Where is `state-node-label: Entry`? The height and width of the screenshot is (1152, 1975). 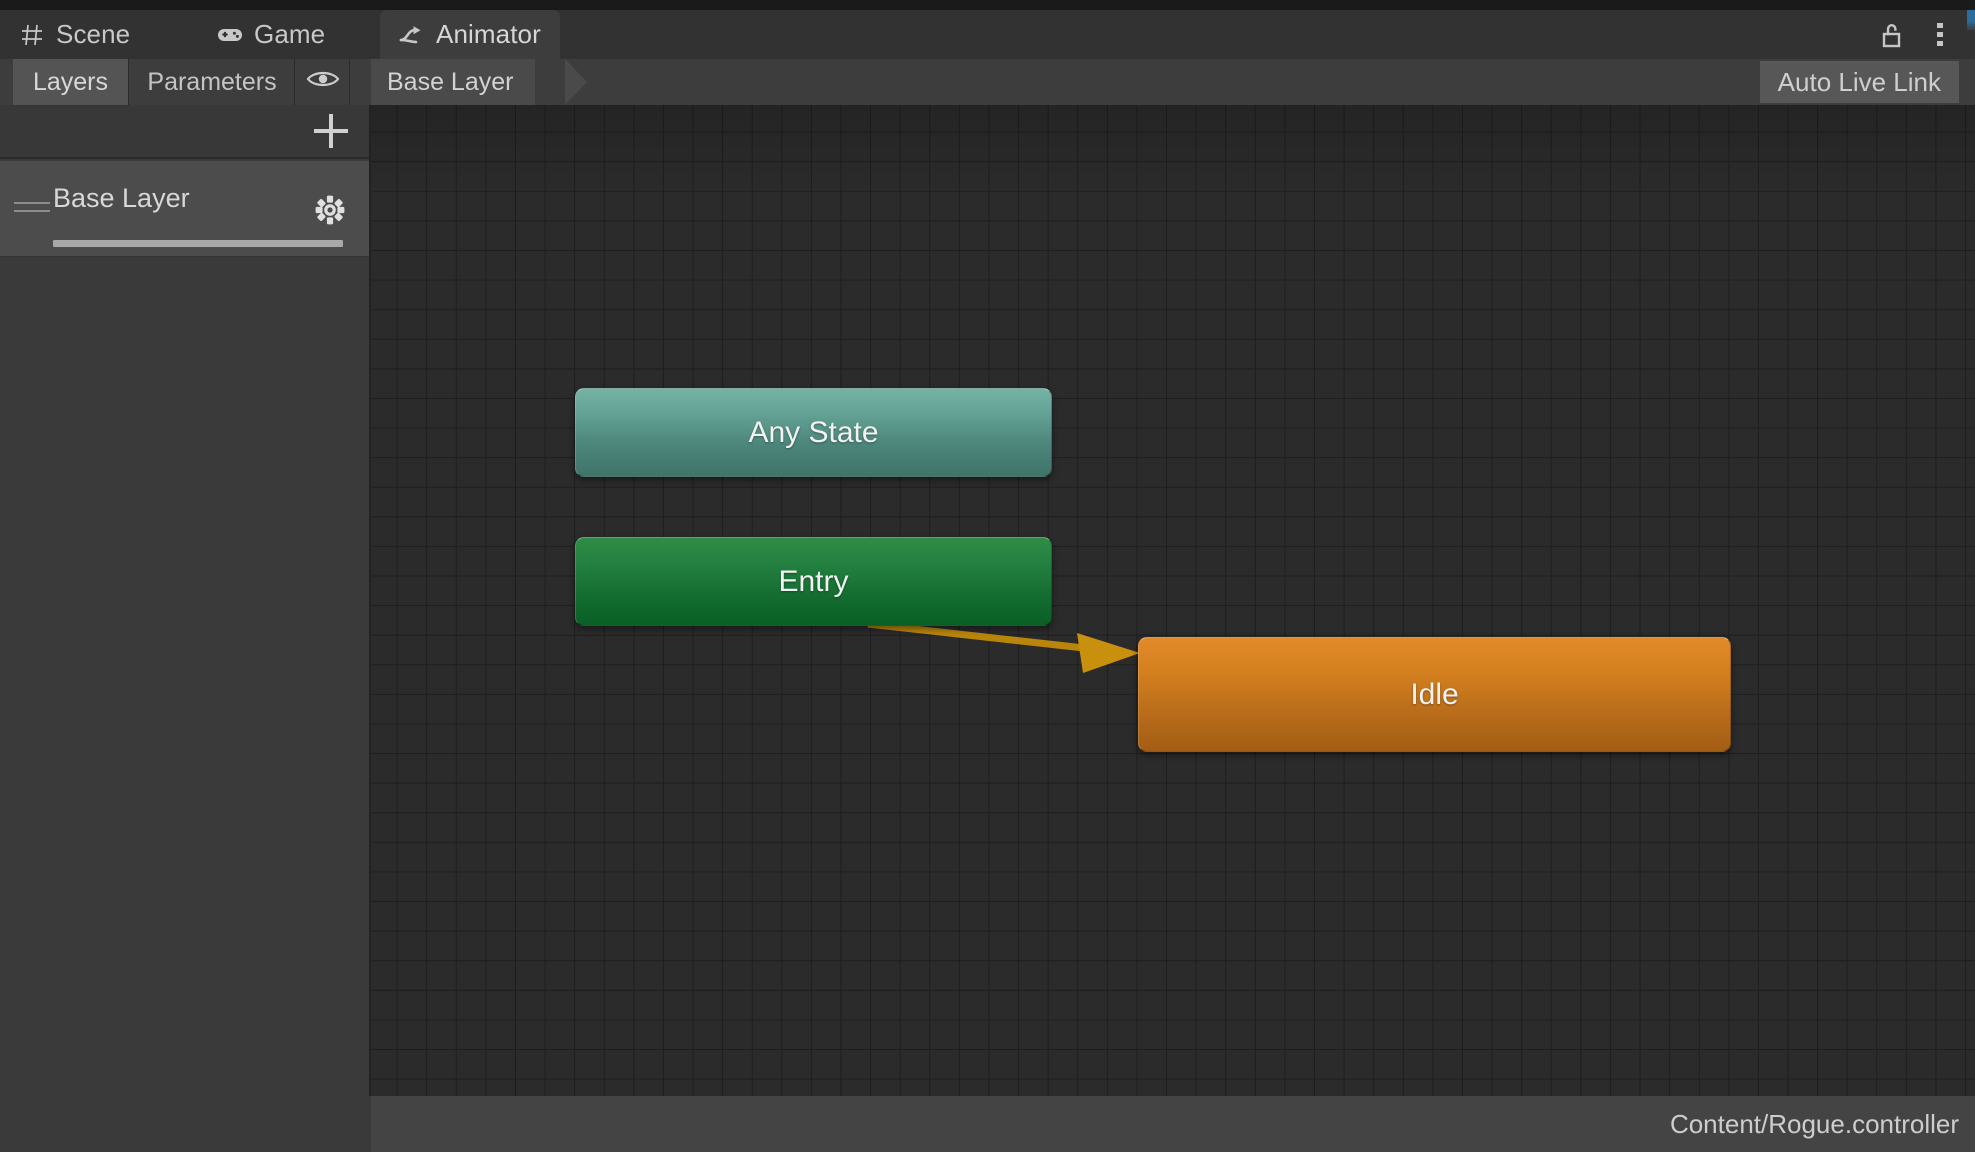 state-node-label: Entry is located at coordinates (813, 581).